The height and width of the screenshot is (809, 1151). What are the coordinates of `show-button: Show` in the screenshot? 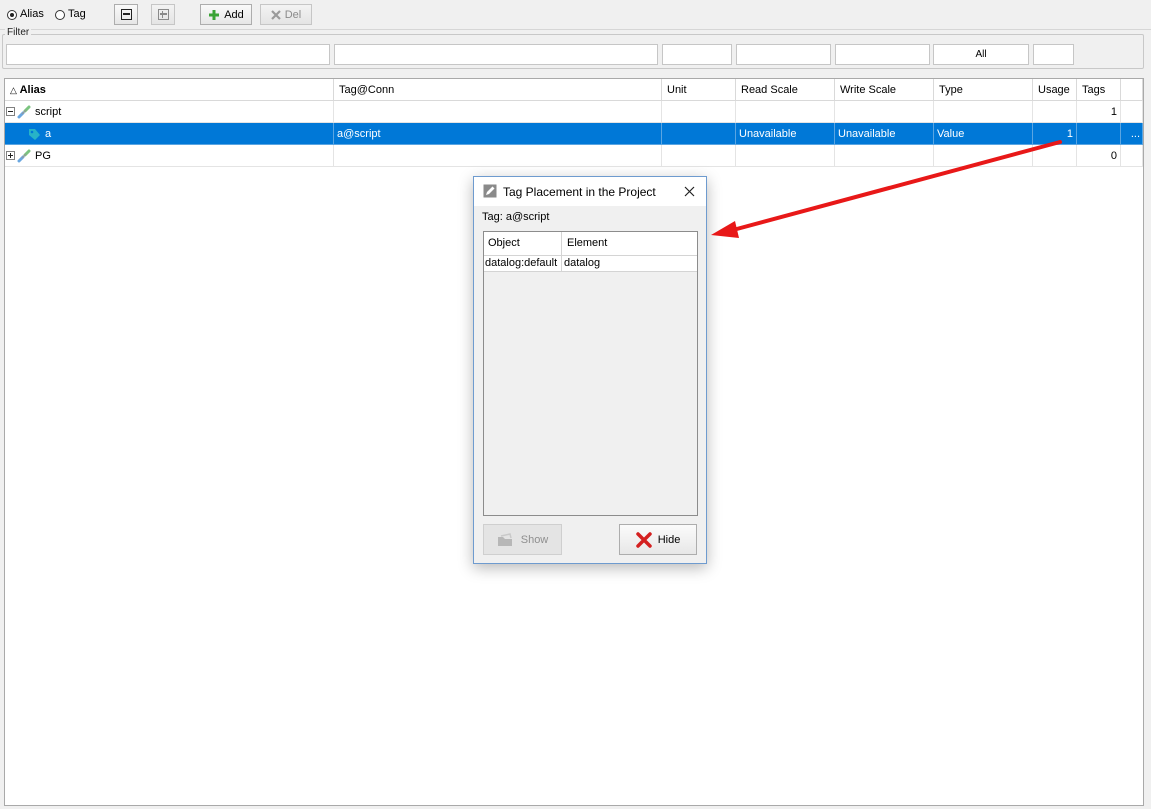 It's located at (522, 539).